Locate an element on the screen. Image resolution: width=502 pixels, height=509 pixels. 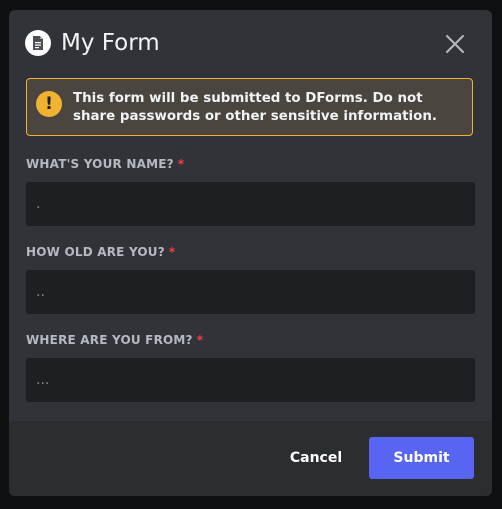
location-label-text: WHERE ARE YOU FROM? is located at coordinates (109, 340).